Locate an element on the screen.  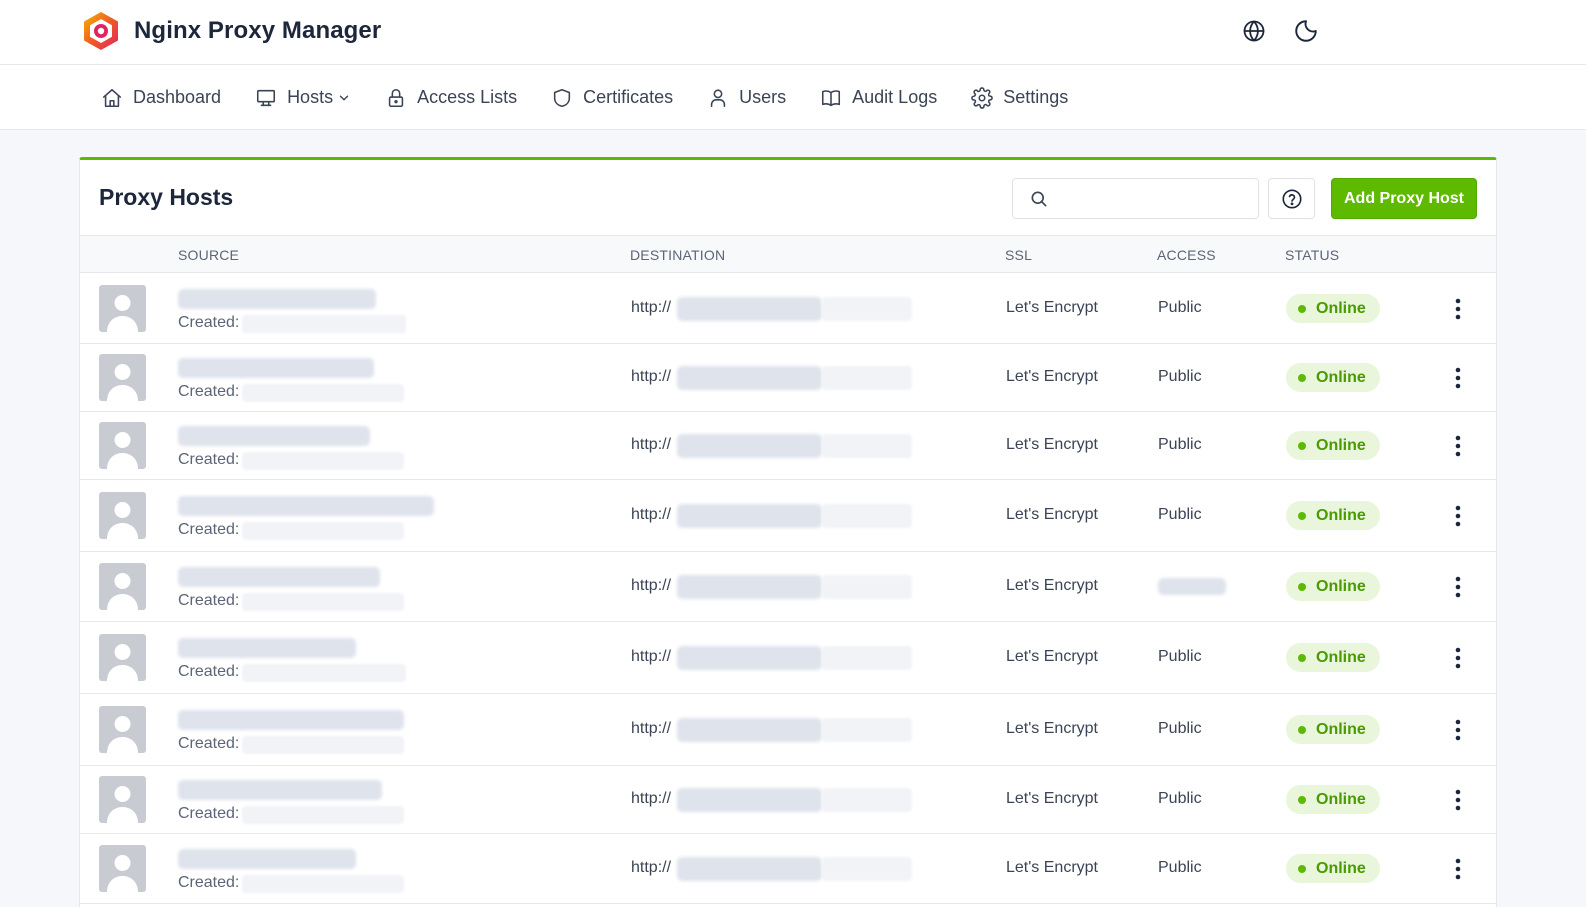
brand: Nginx Proxy Manager is located at coordinates (231, 31).